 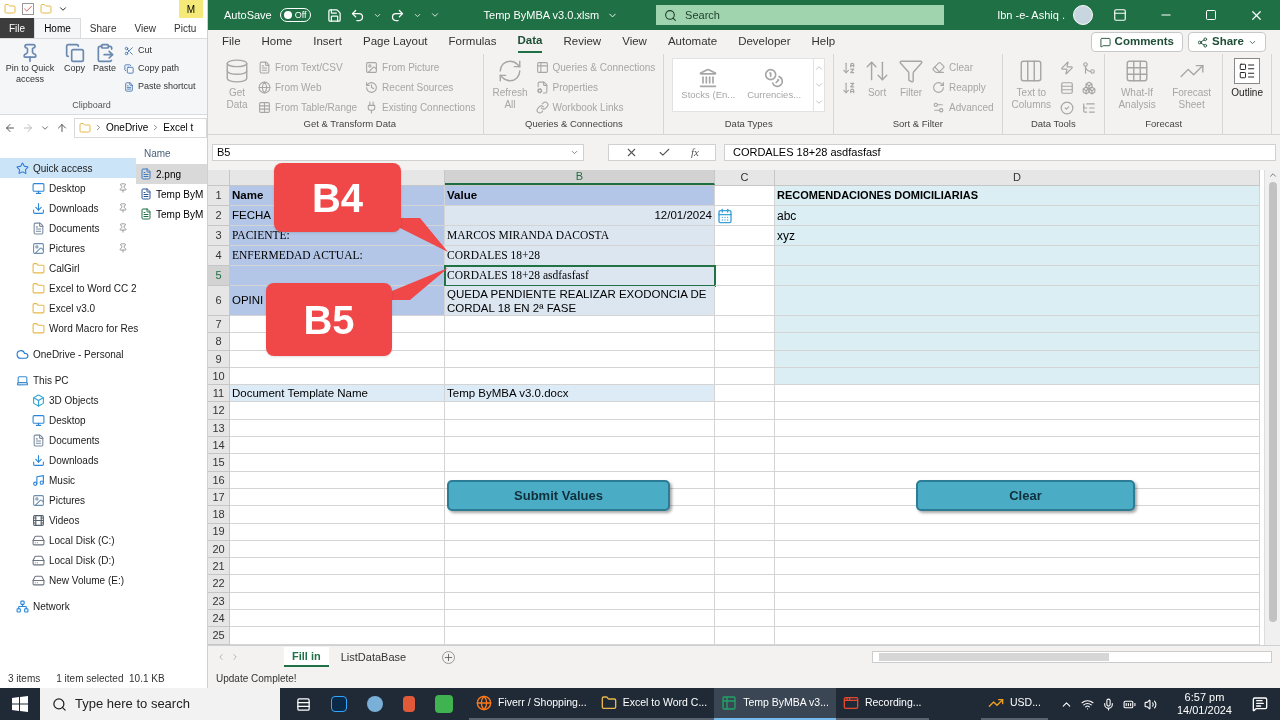 What do you see at coordinates (219, 342) in the screenshot?
I see `row-header: 8` at bounding box center [219, 342].